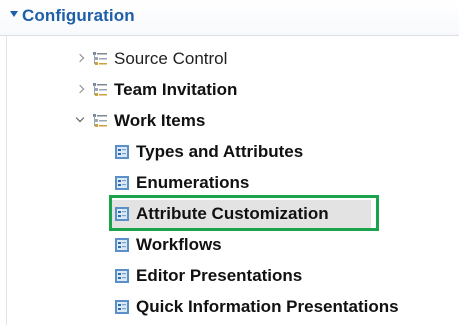  I want to click on tree-item-team-invitation: Team Invitation, so click(229, 90).